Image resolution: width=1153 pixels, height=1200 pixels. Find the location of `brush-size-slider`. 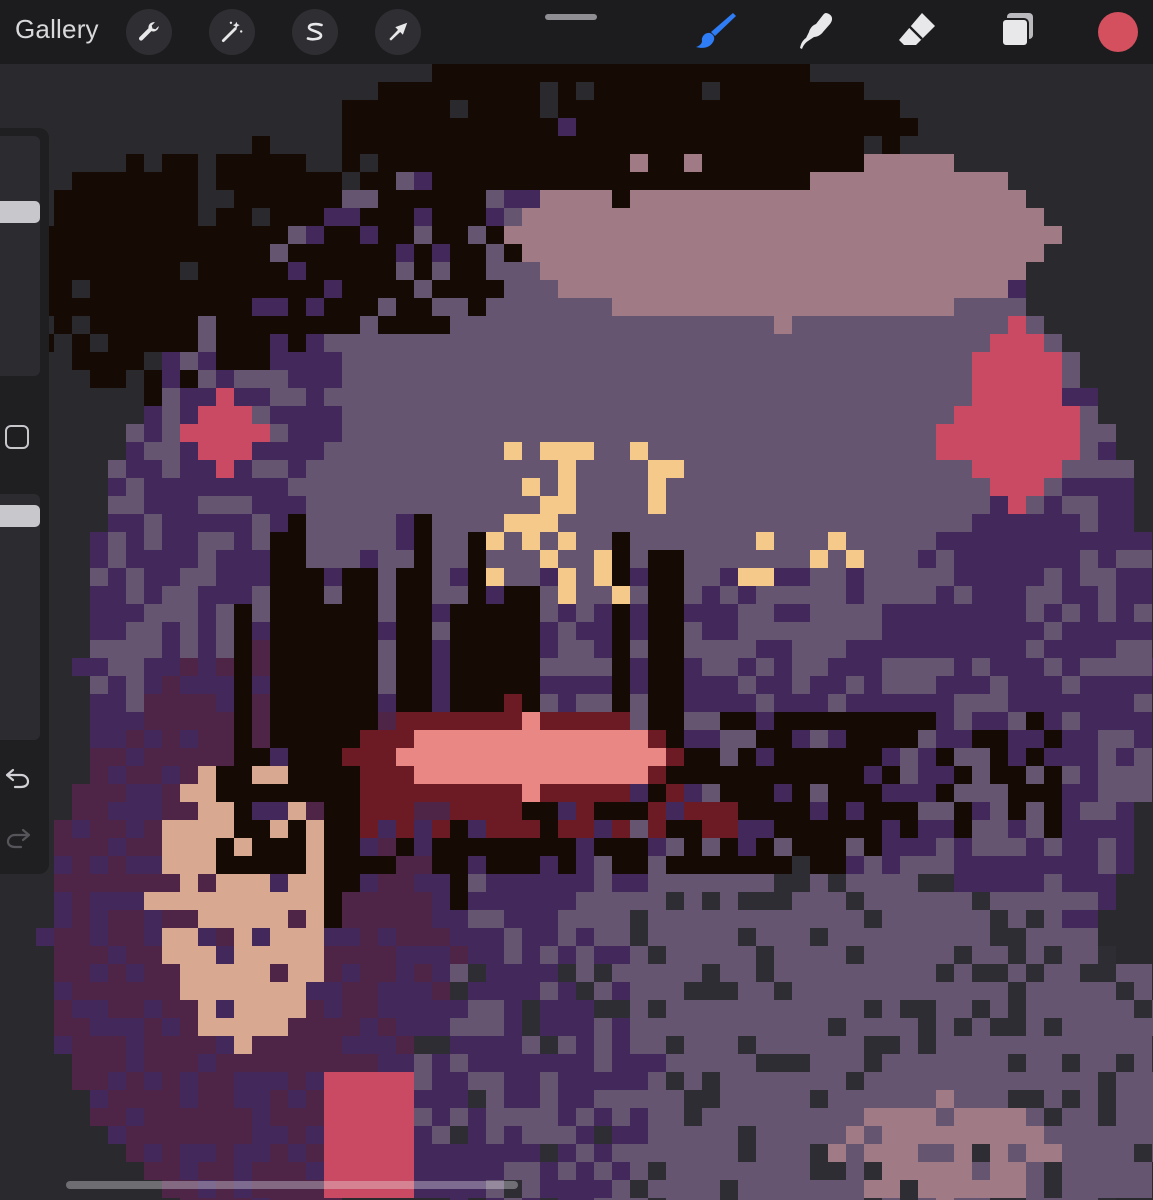

brush-size-slider is located at coordinates (20, 256).